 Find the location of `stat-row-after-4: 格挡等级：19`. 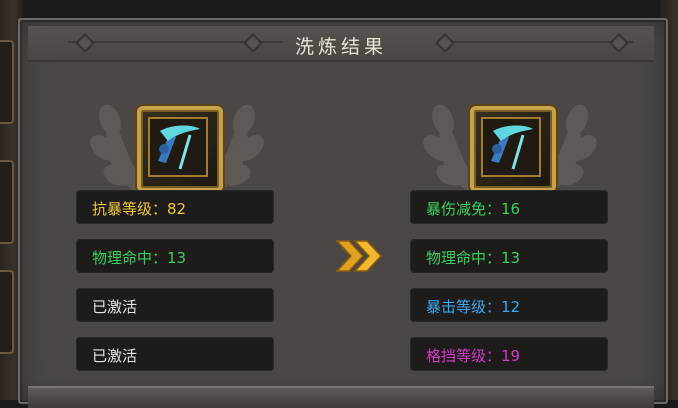

stat-row-after-4: 格挡等级：19 is located at coordinates (509, 354).